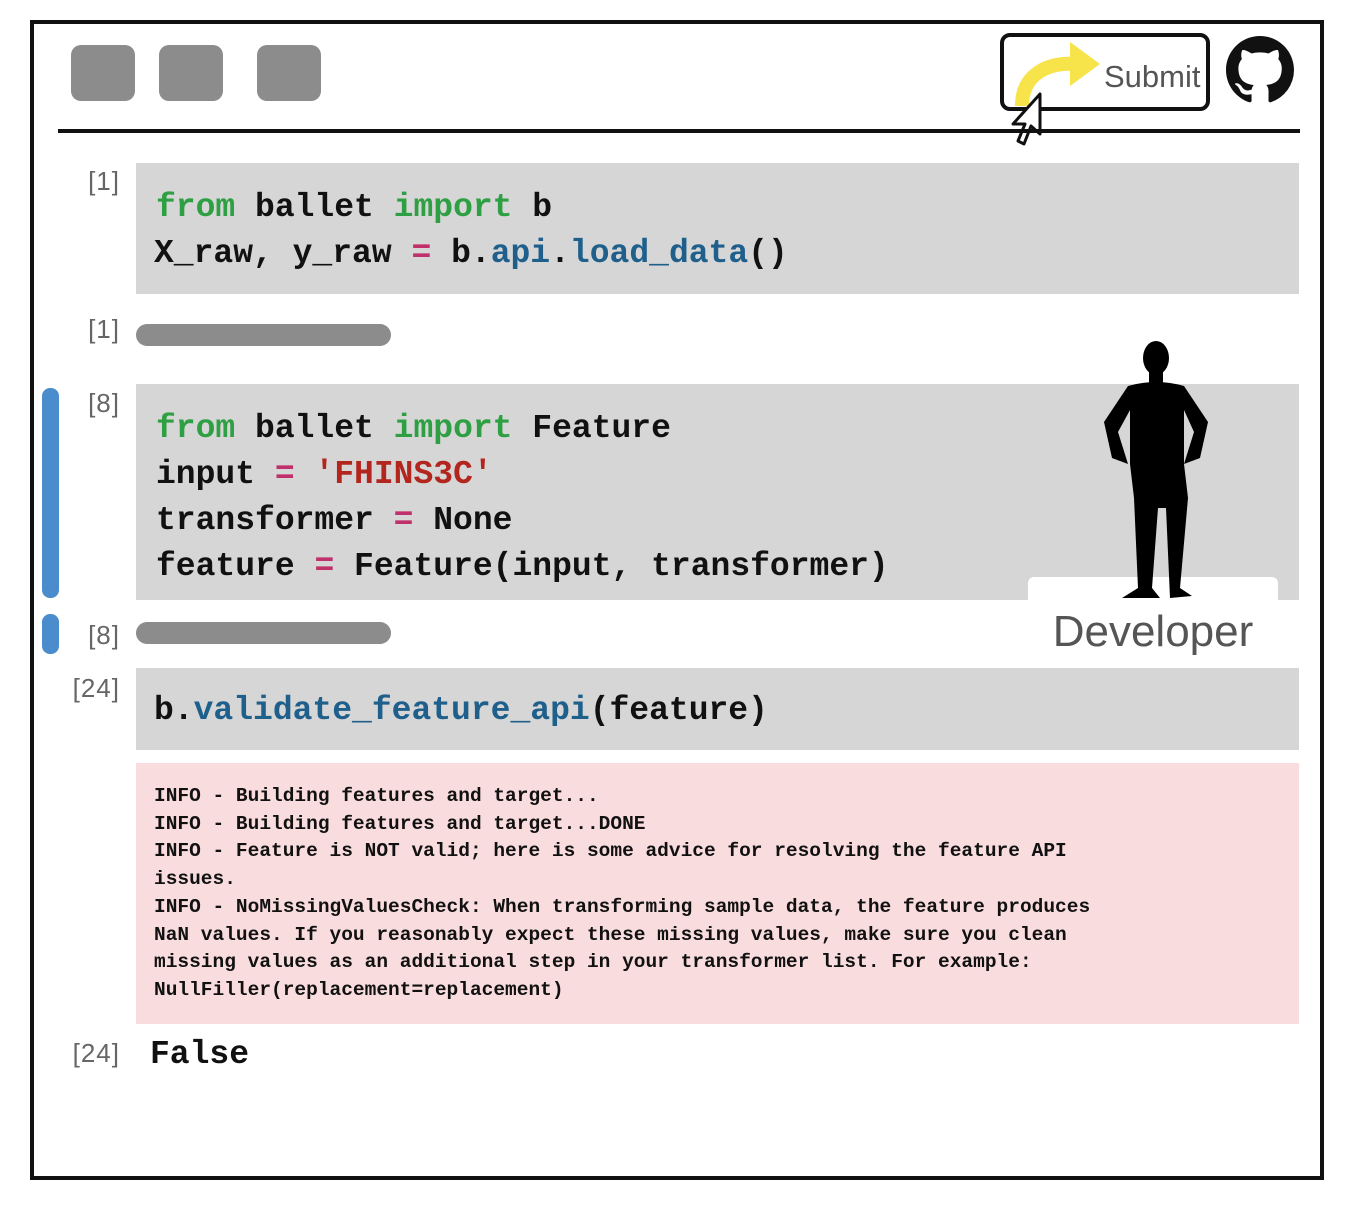  What do you see at coordinates (50, 493) in the screenshot?
I see `active-cell-bar` at bounding box center [50, 493].